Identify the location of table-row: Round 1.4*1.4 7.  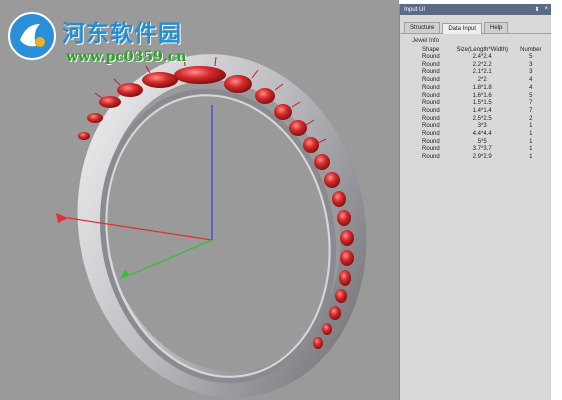
(476, 112).